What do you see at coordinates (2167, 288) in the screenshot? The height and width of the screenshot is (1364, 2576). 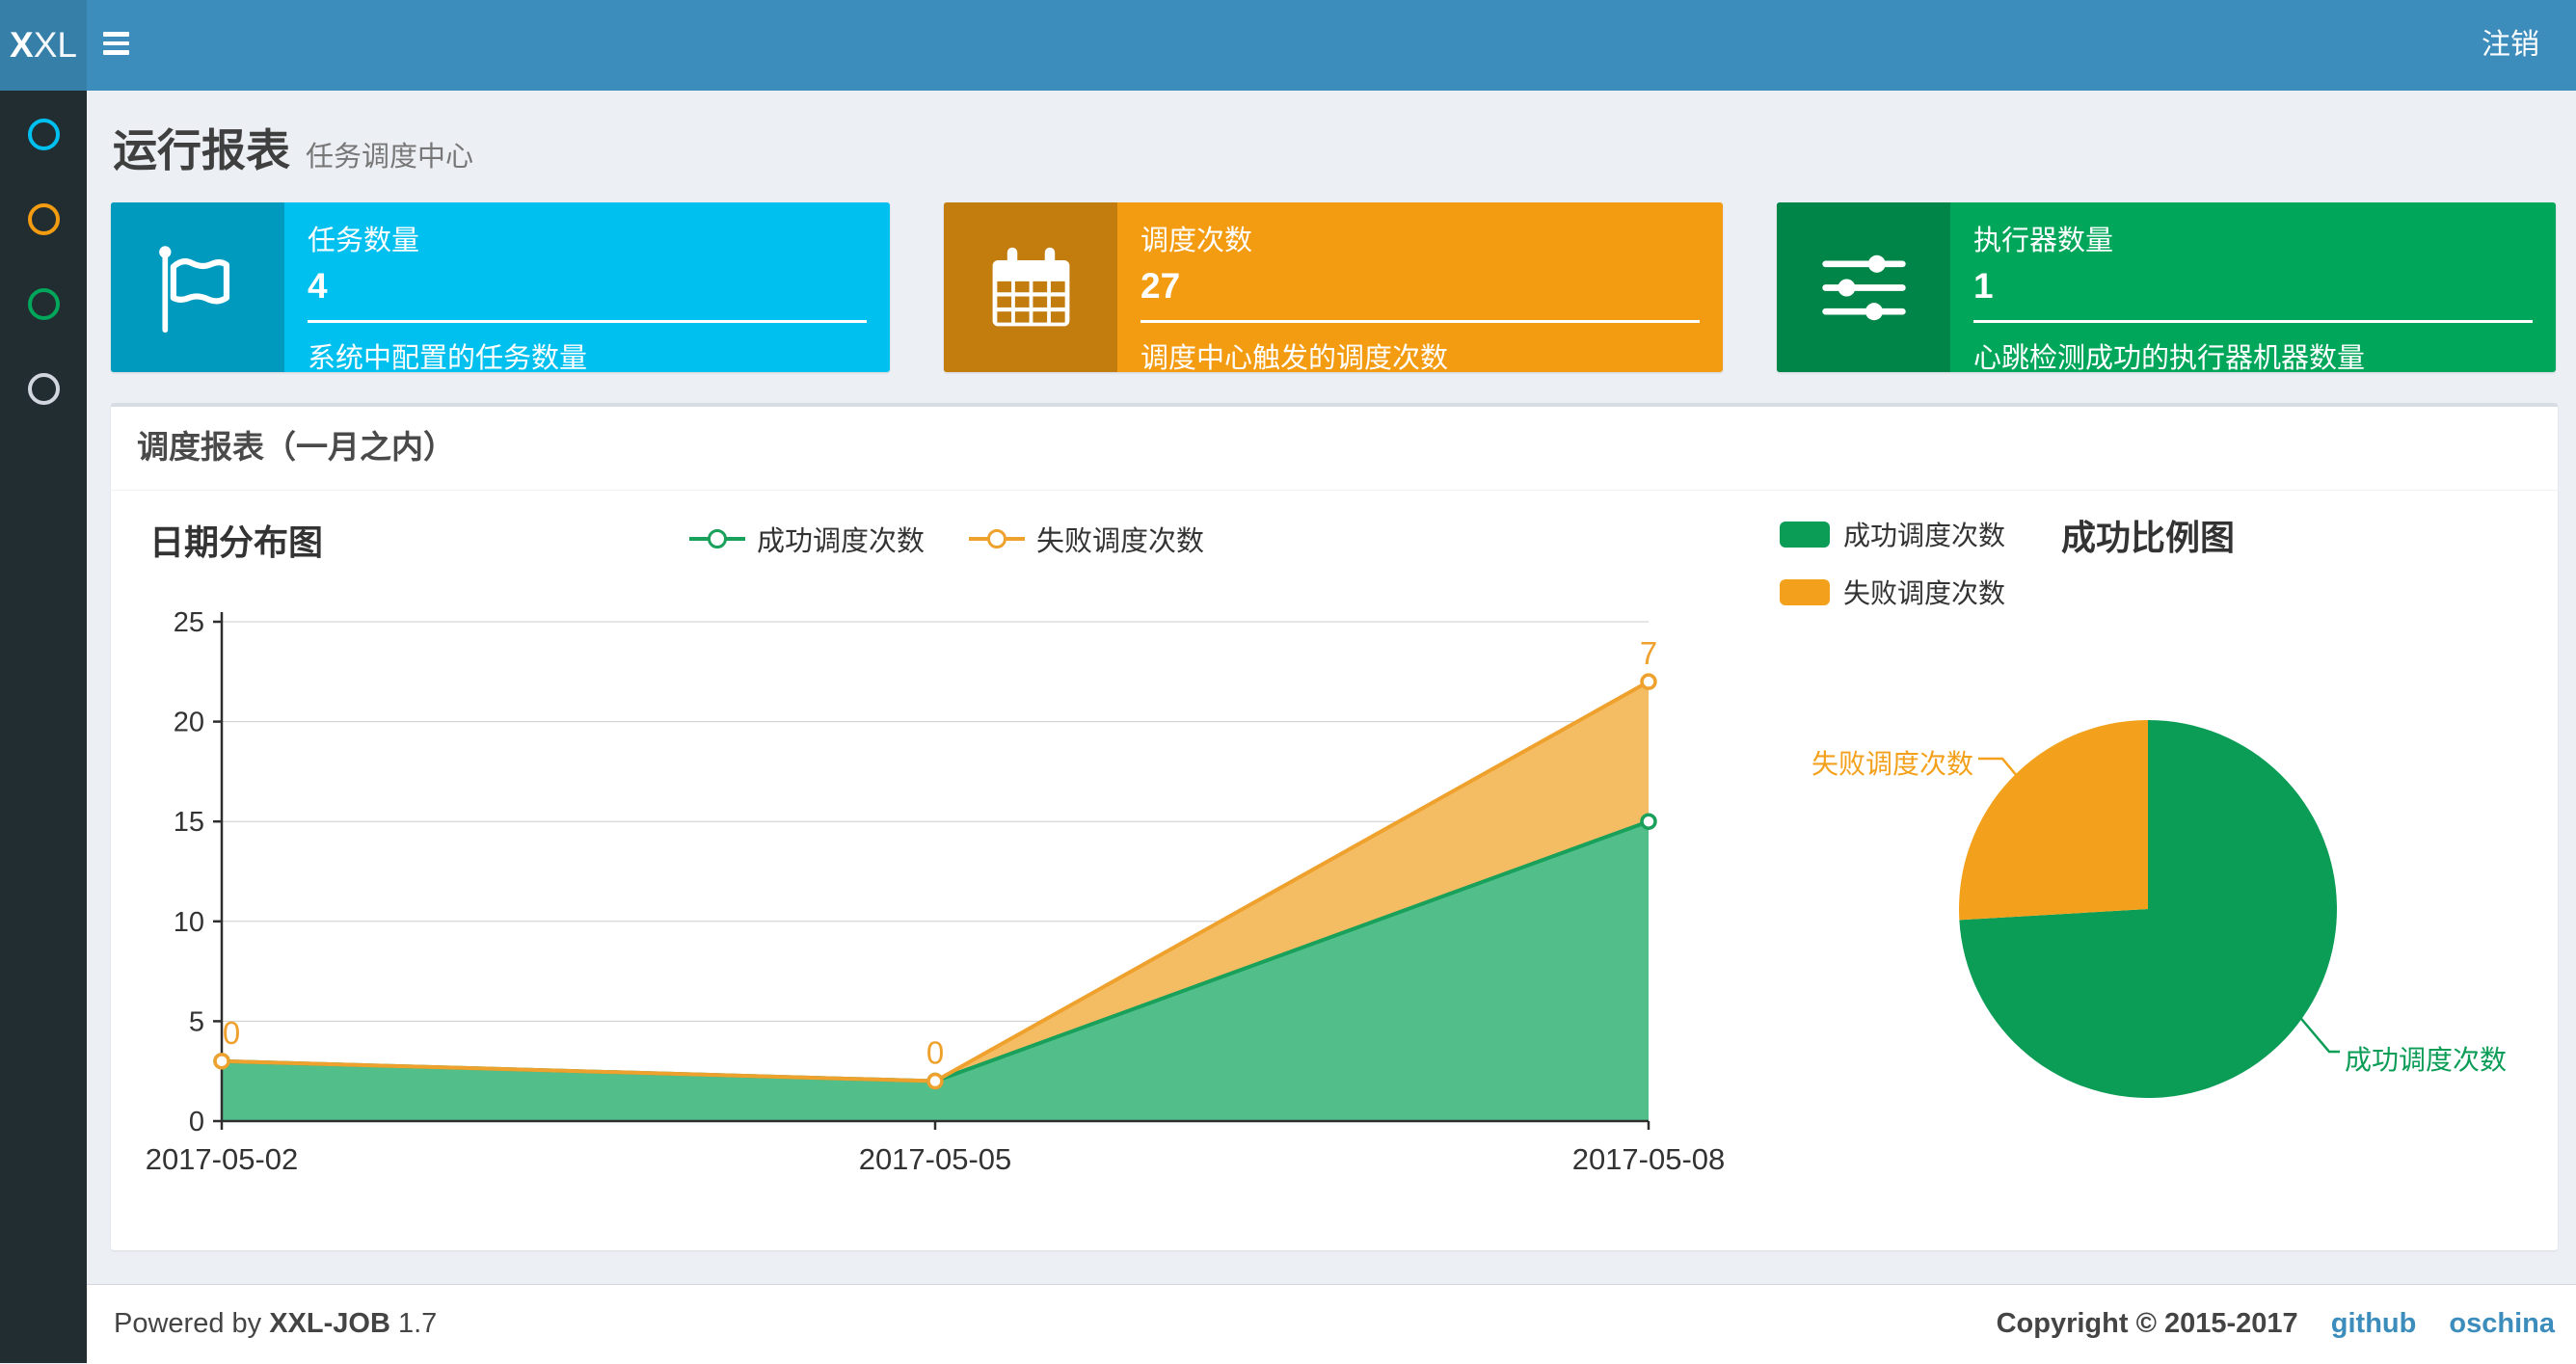 I see `info-box: 执行器数量 1 心跳检测成功的执行器机器数量` at bounding box center [2167, 288].